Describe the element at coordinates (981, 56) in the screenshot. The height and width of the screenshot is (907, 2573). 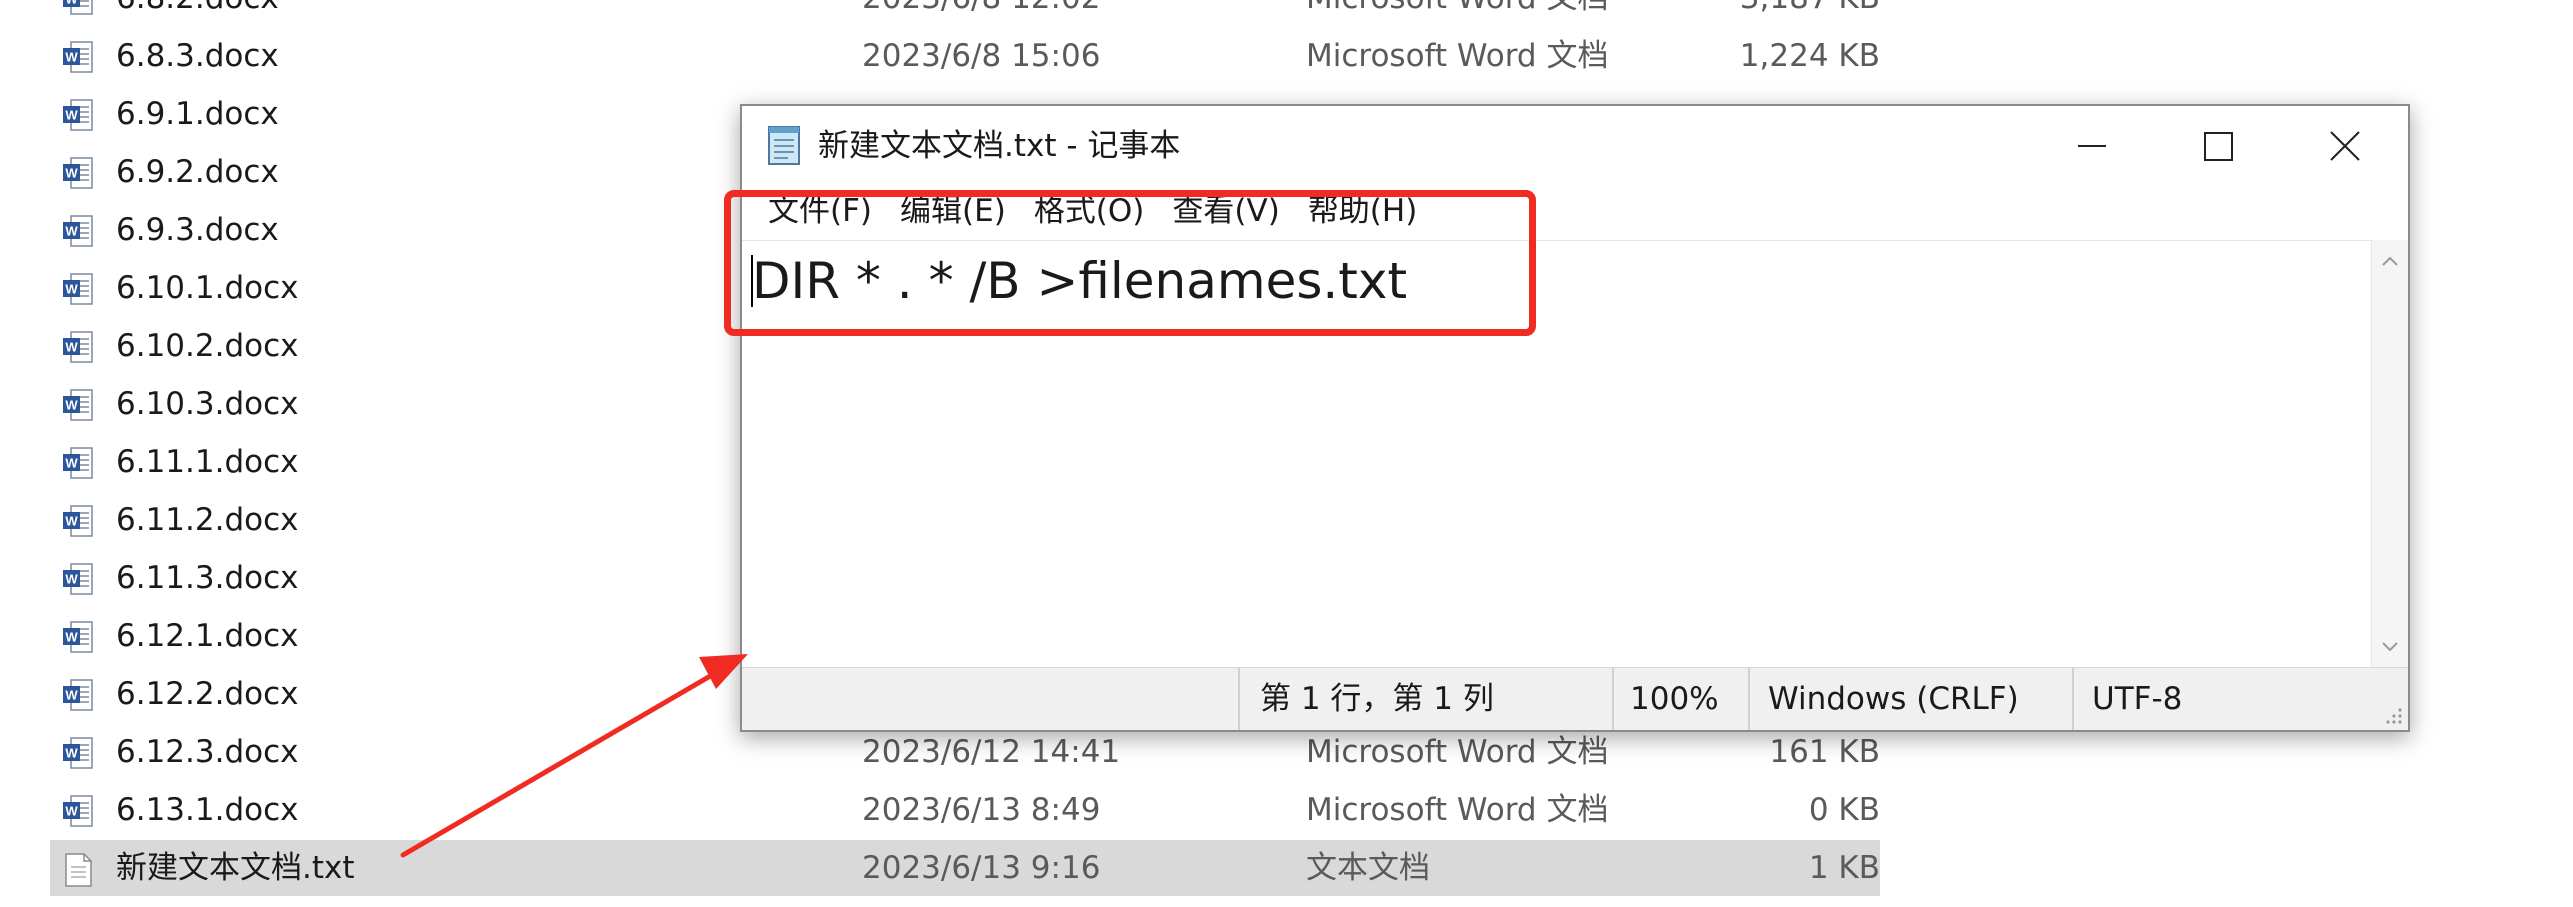
I see `file-modified-date: 2023/6/8 15:06` at that location.